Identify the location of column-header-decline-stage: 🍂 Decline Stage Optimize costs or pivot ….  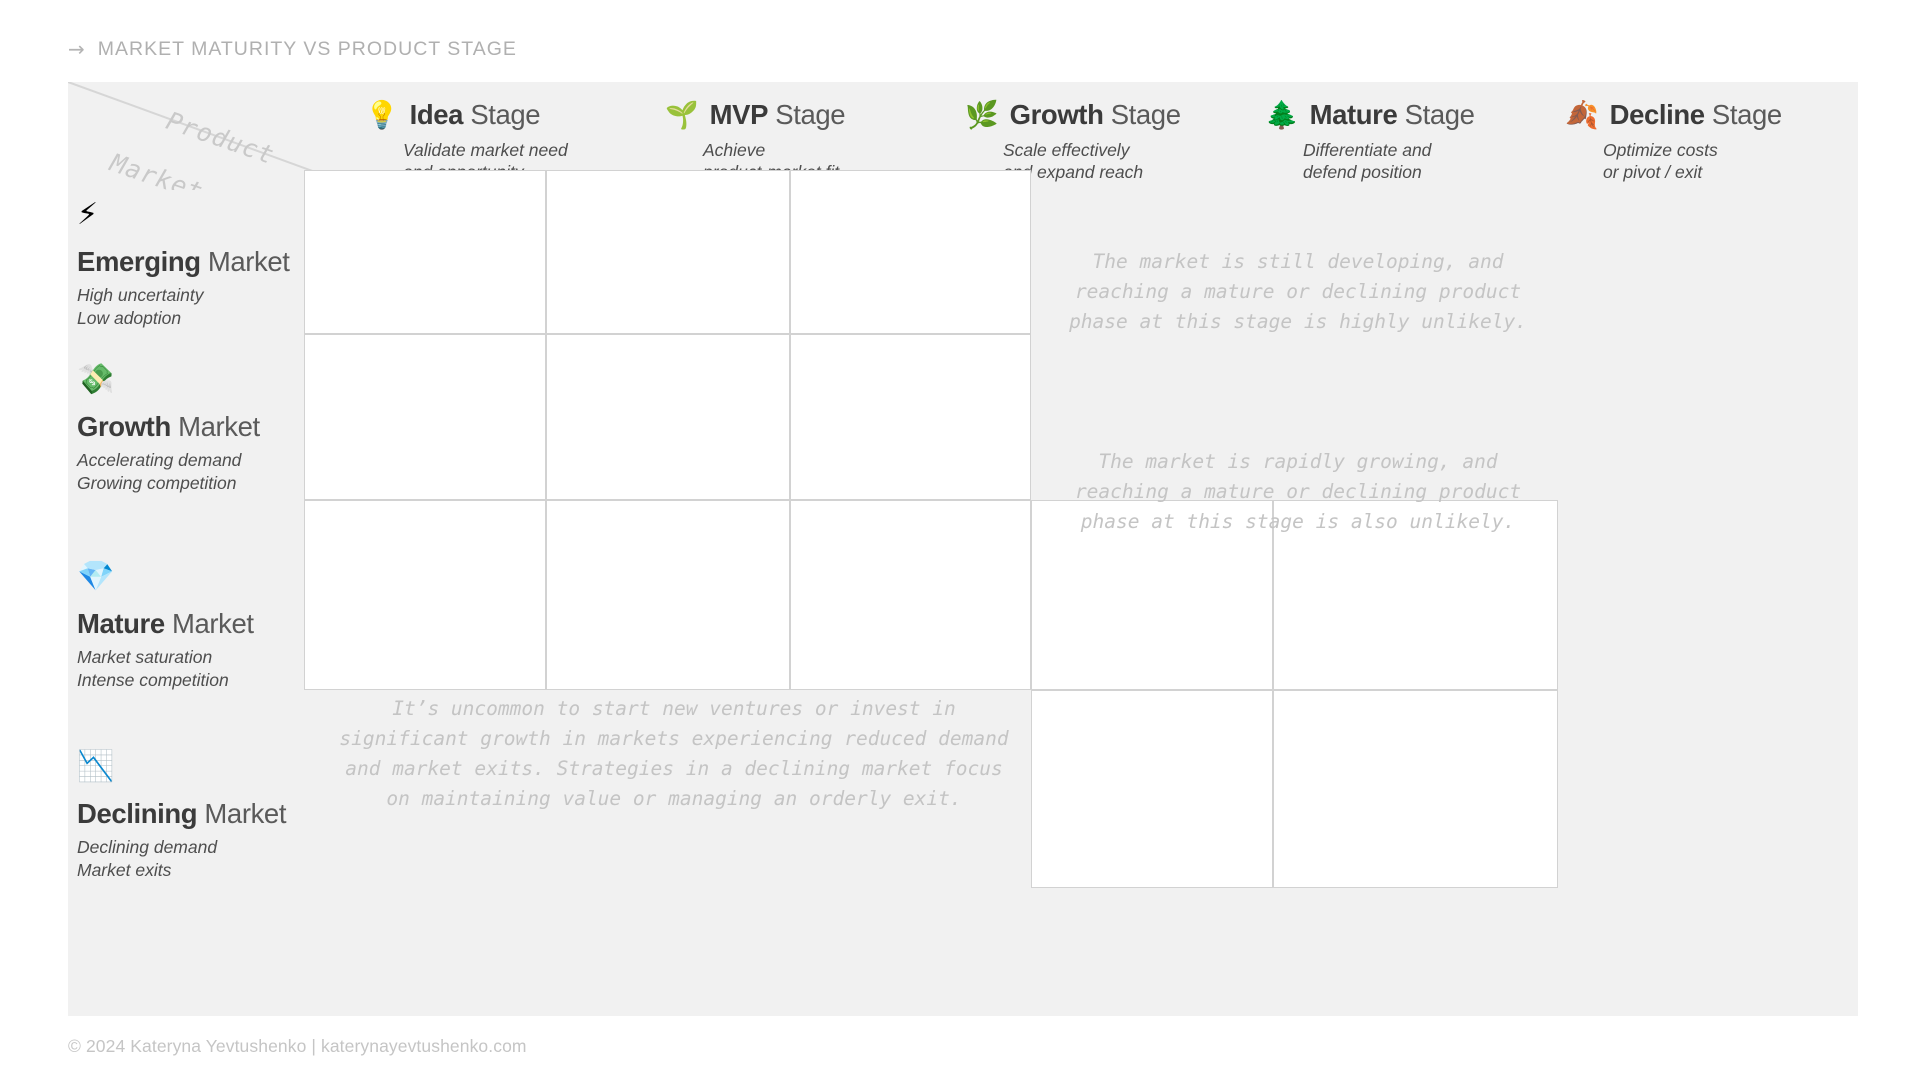
(1711, 136).